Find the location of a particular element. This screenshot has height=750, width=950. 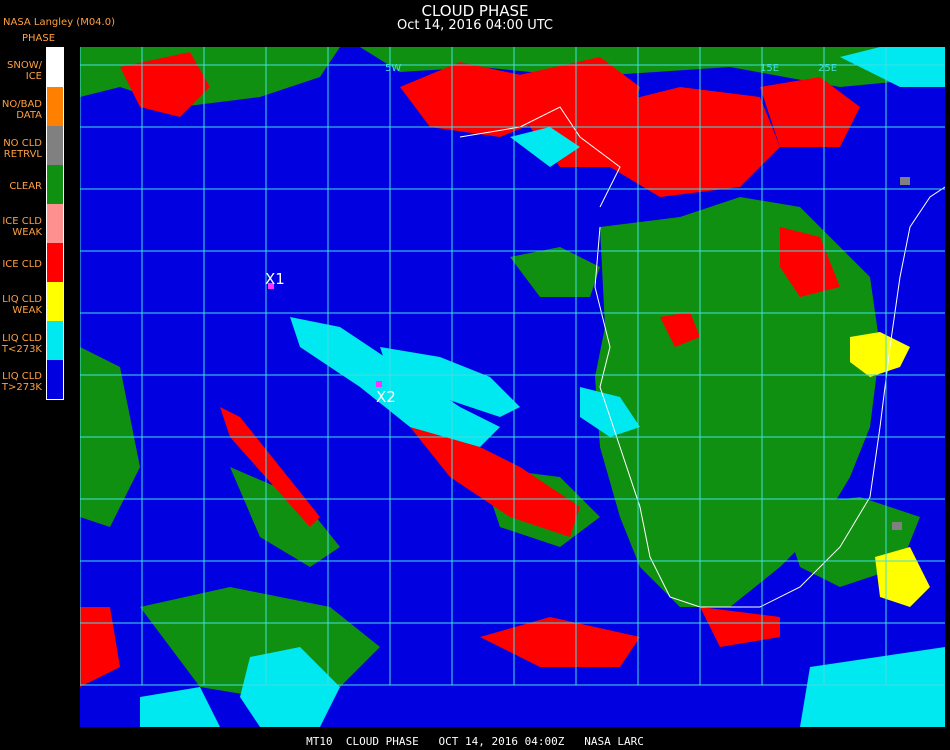

marker-x1-label: X1 is located at coordinates (275, 279).